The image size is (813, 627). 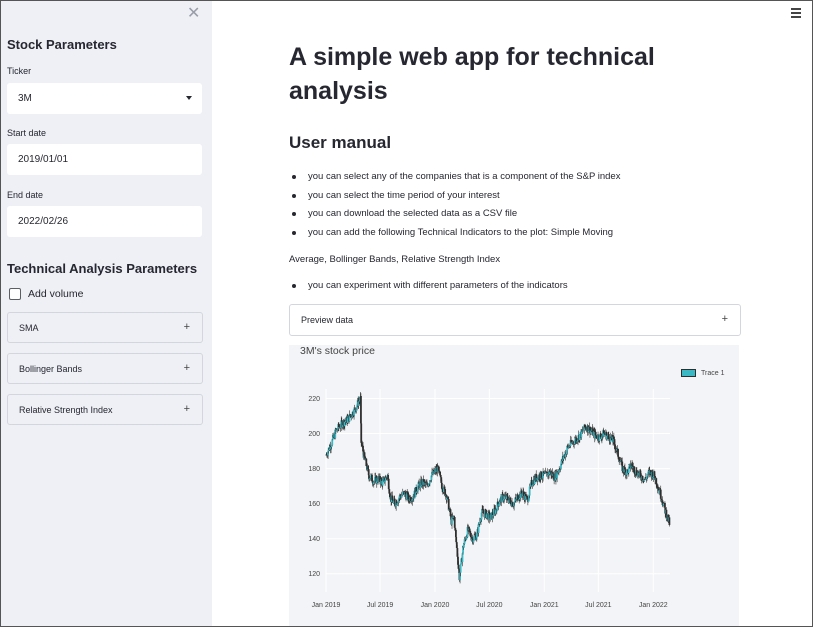 I want to click on y-tick-label: 140, so click(x=314, y=539).